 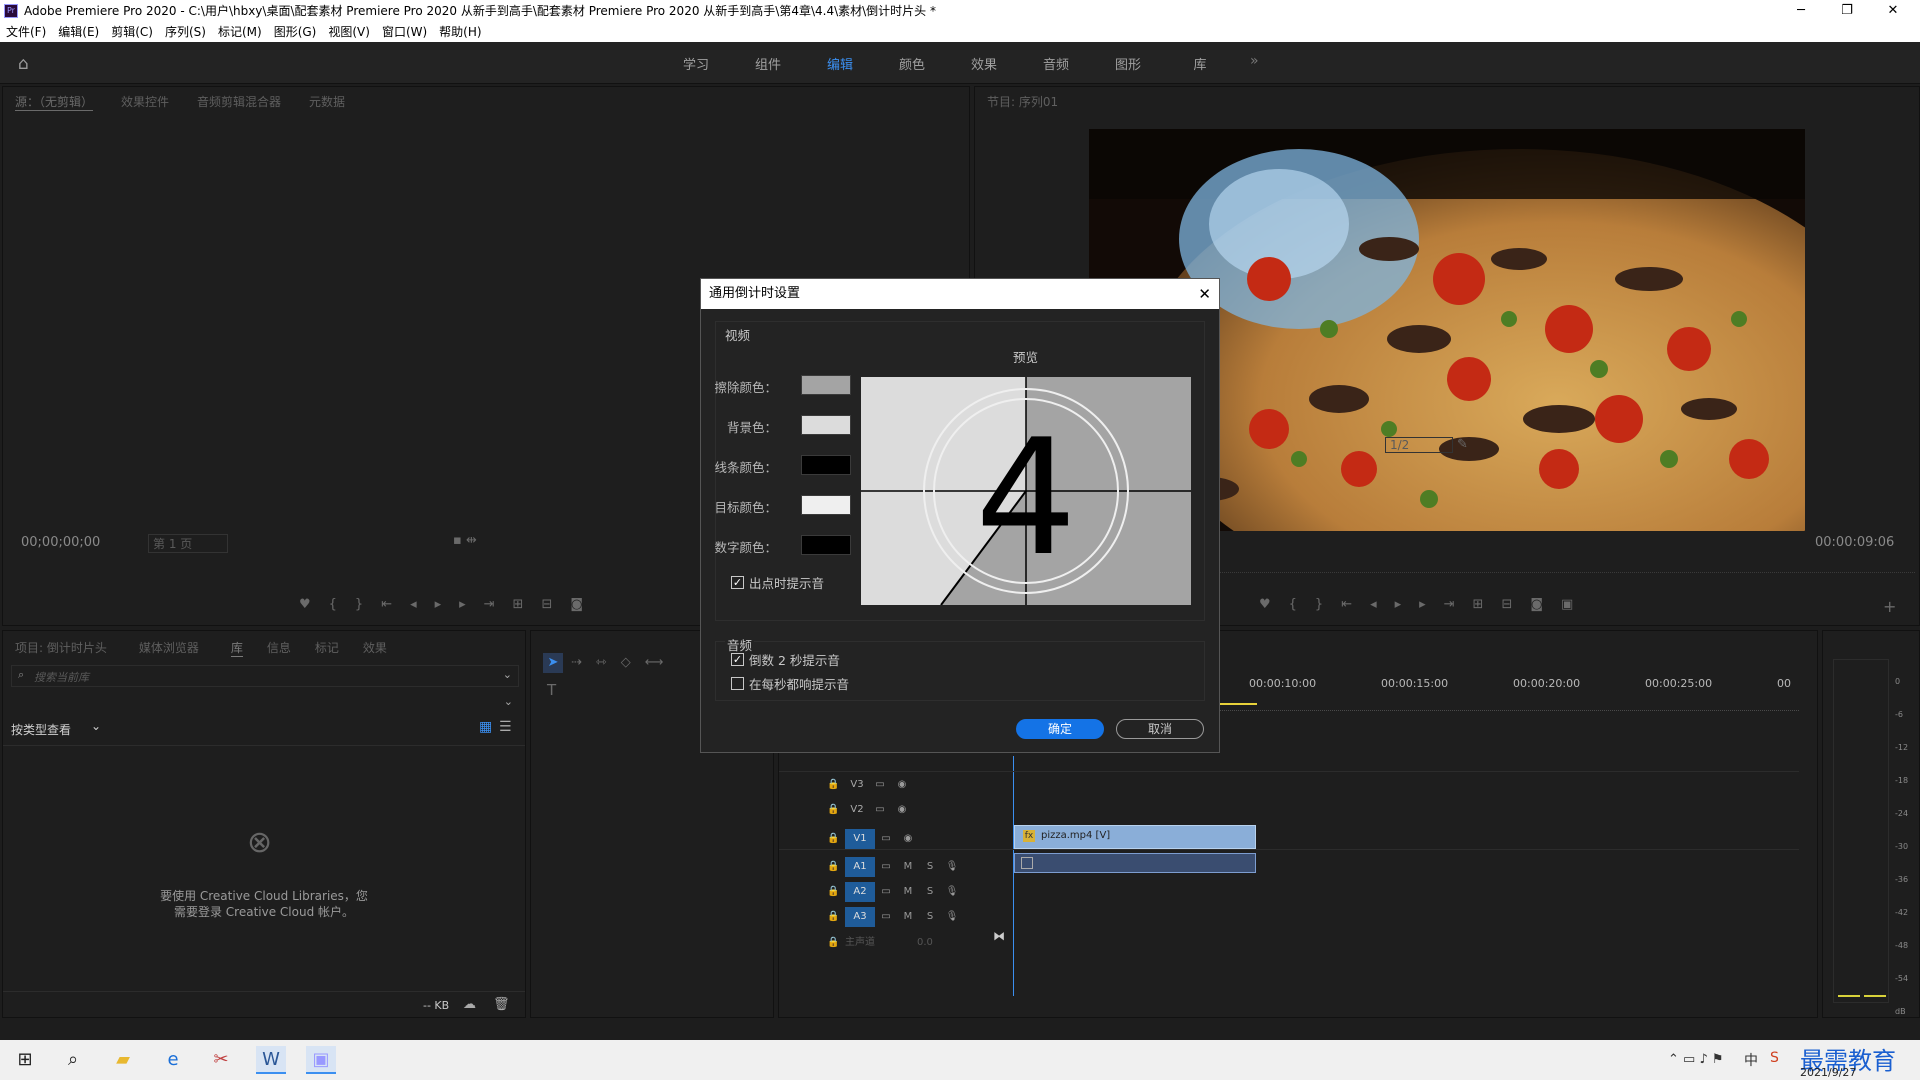 I want to click on workspace-more-icon: », so click(x=1254, y=61).